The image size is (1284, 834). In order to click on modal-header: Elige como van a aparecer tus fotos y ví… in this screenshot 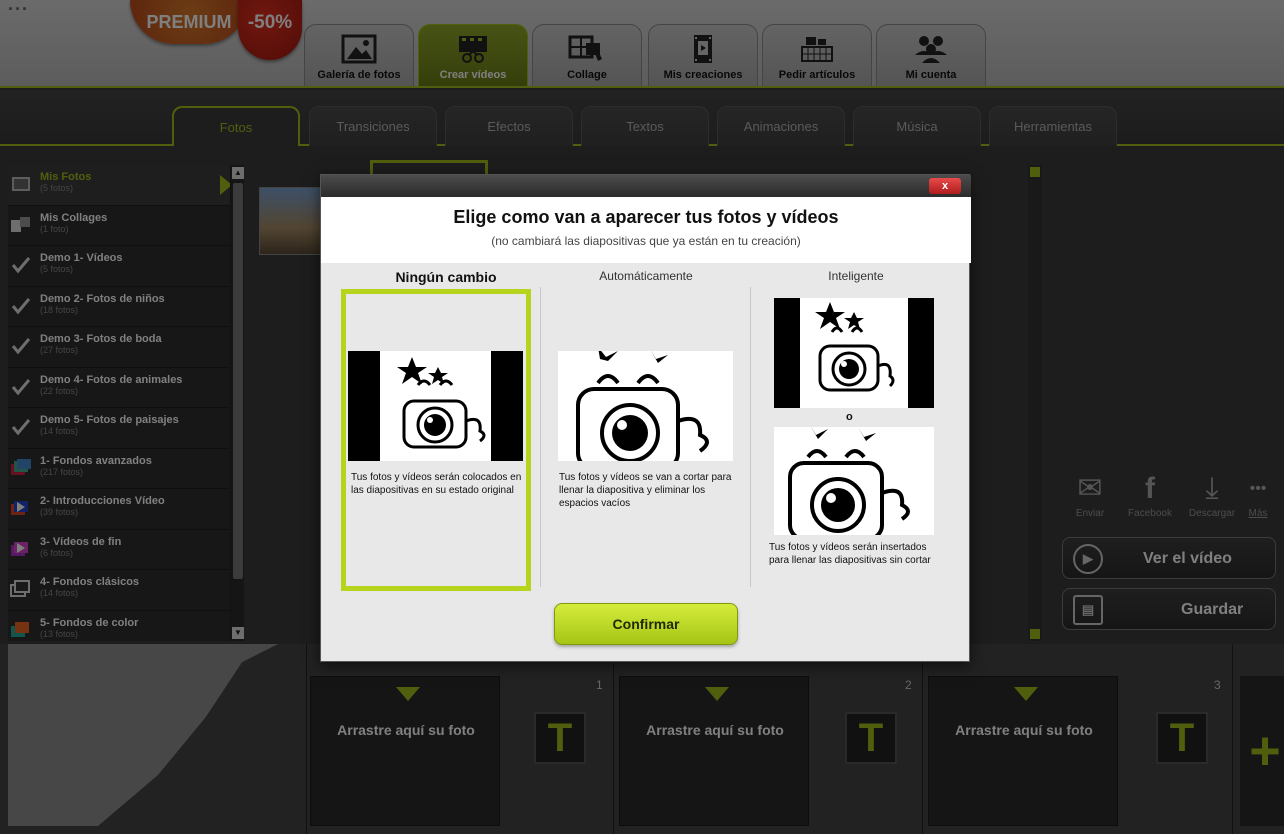, I will do `click(646, 230)`.